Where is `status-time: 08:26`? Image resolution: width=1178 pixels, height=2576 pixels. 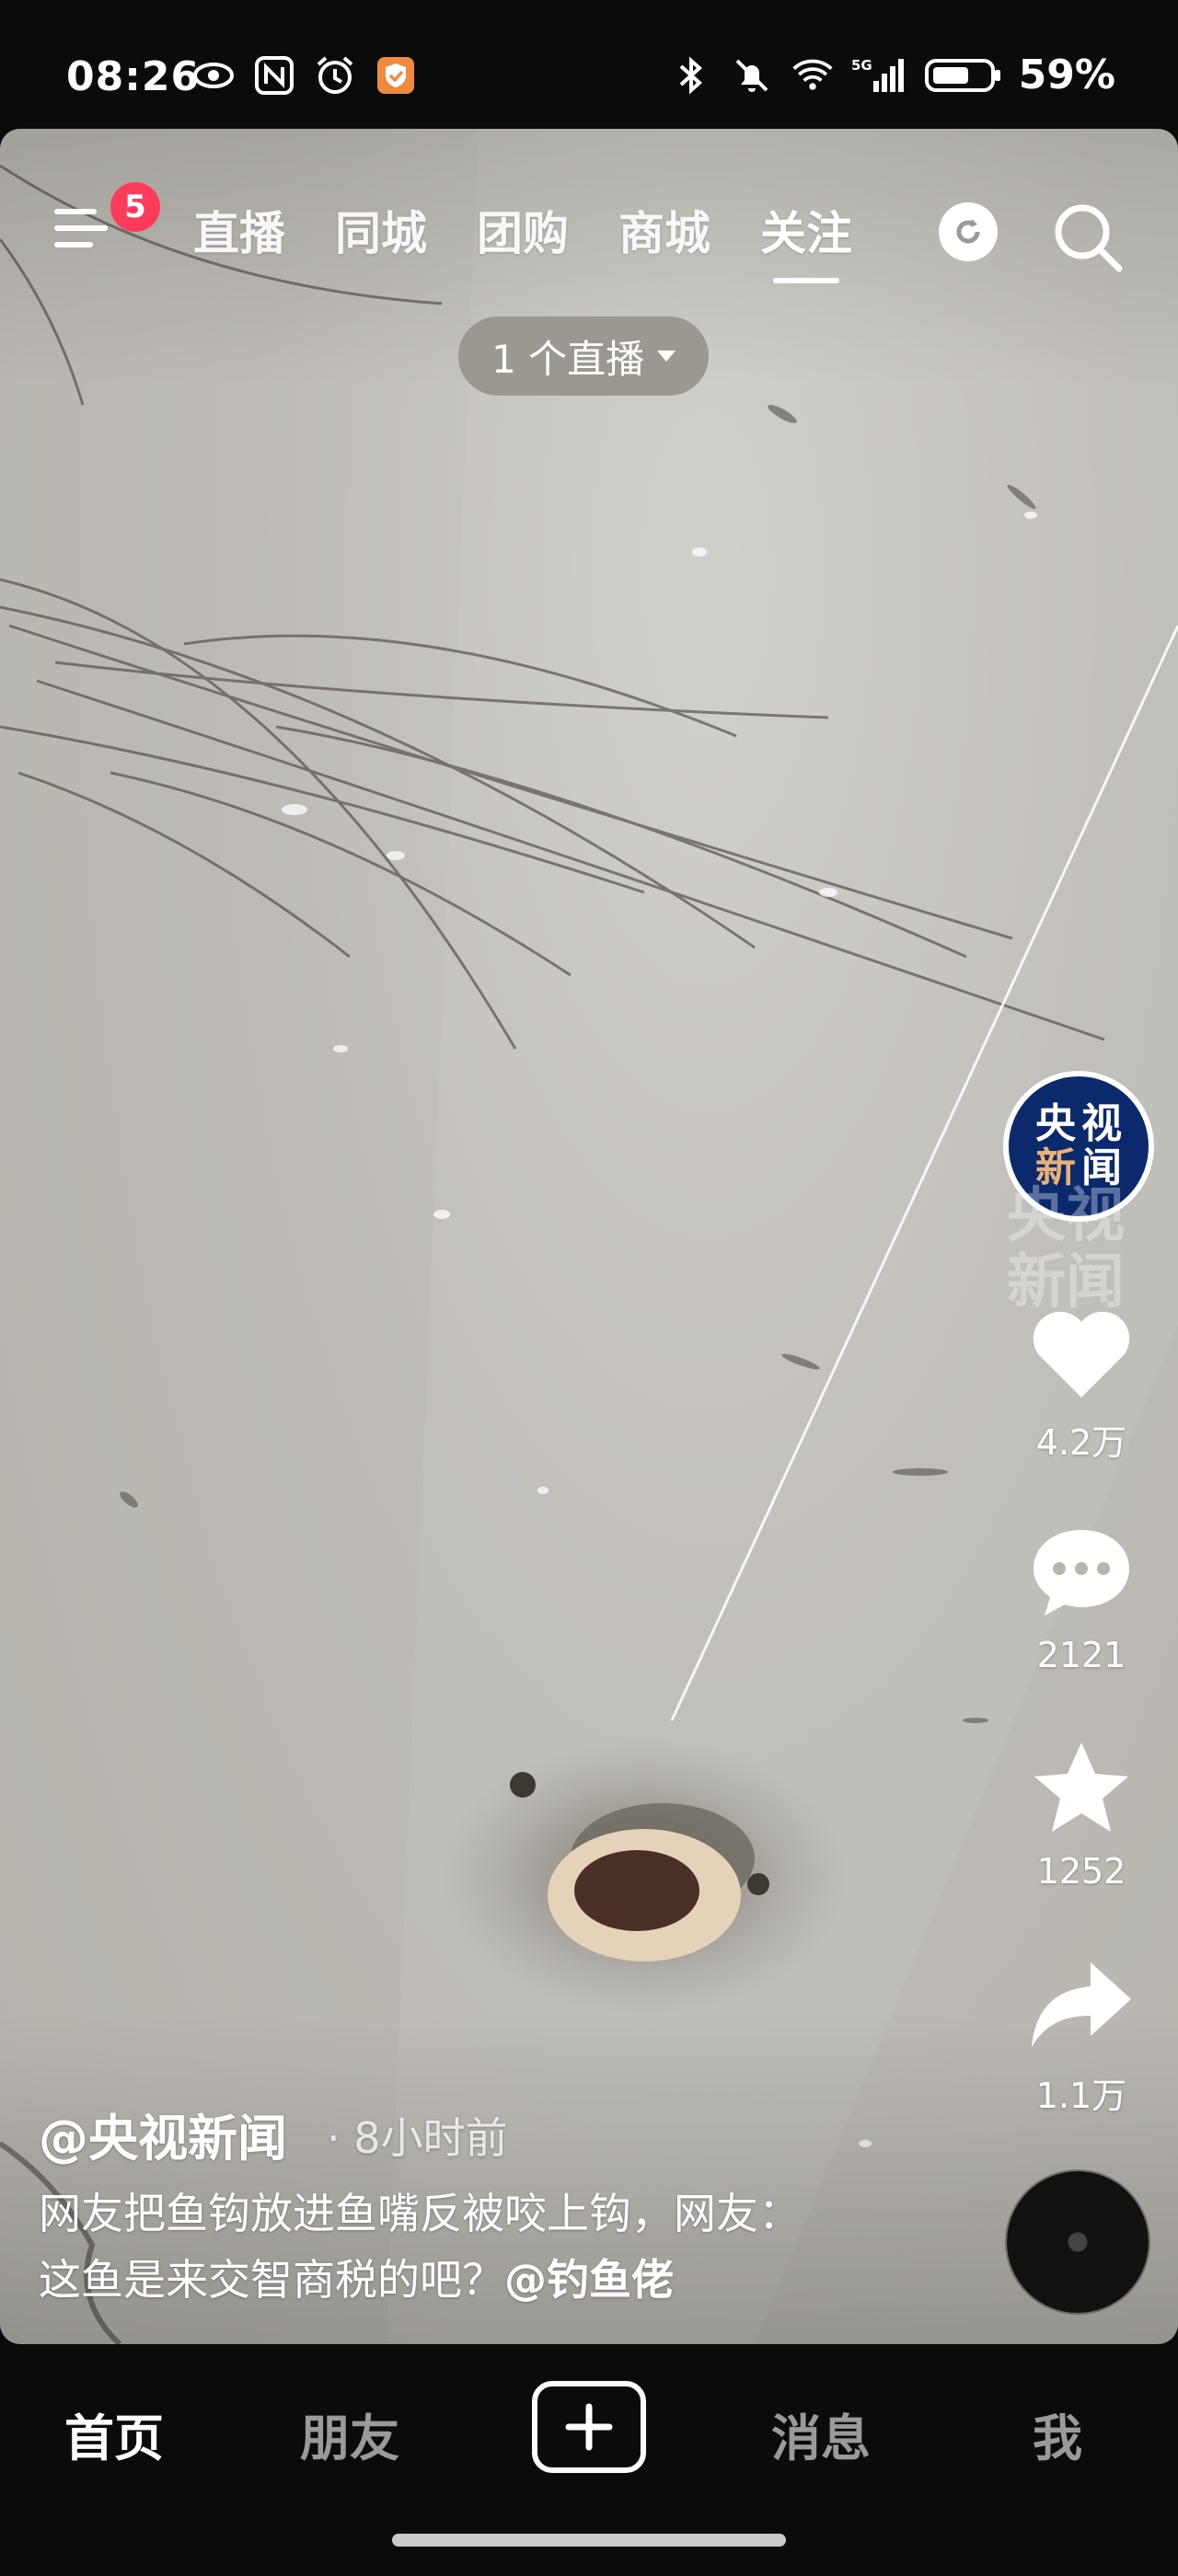
status-time: 08:26 is located at coordinates (133, 76).